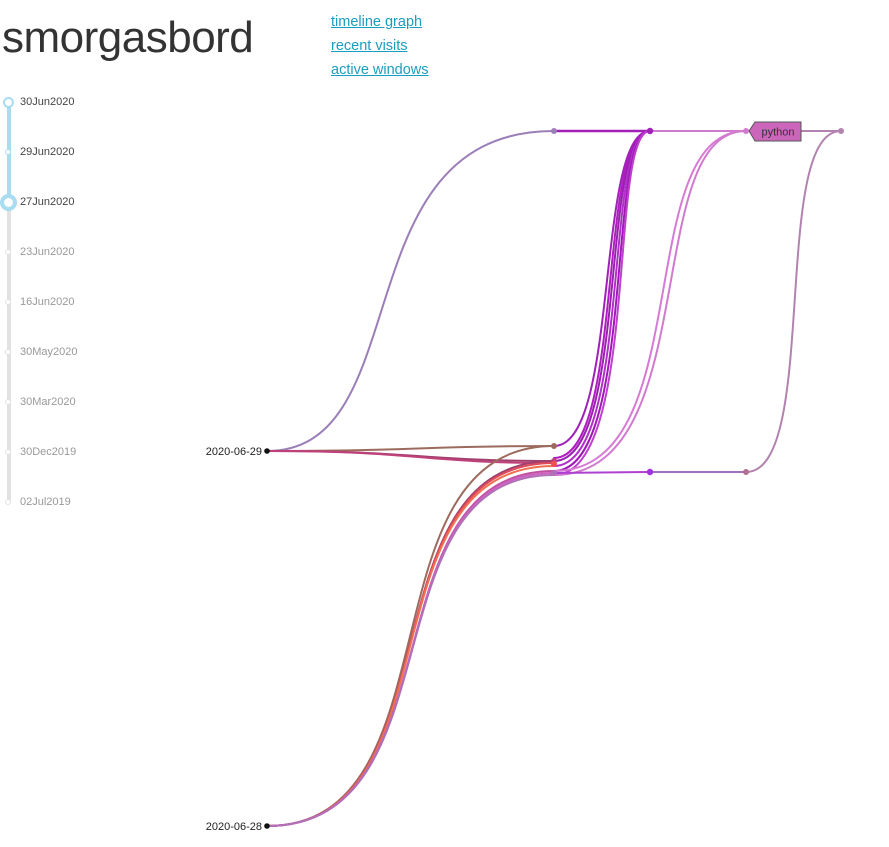 The height and width of the screenshot is (847, 889). What do you see at coordinates (777, 133) in the screenshot?
I see `tag-label: python` at bounding box center [777, 133].